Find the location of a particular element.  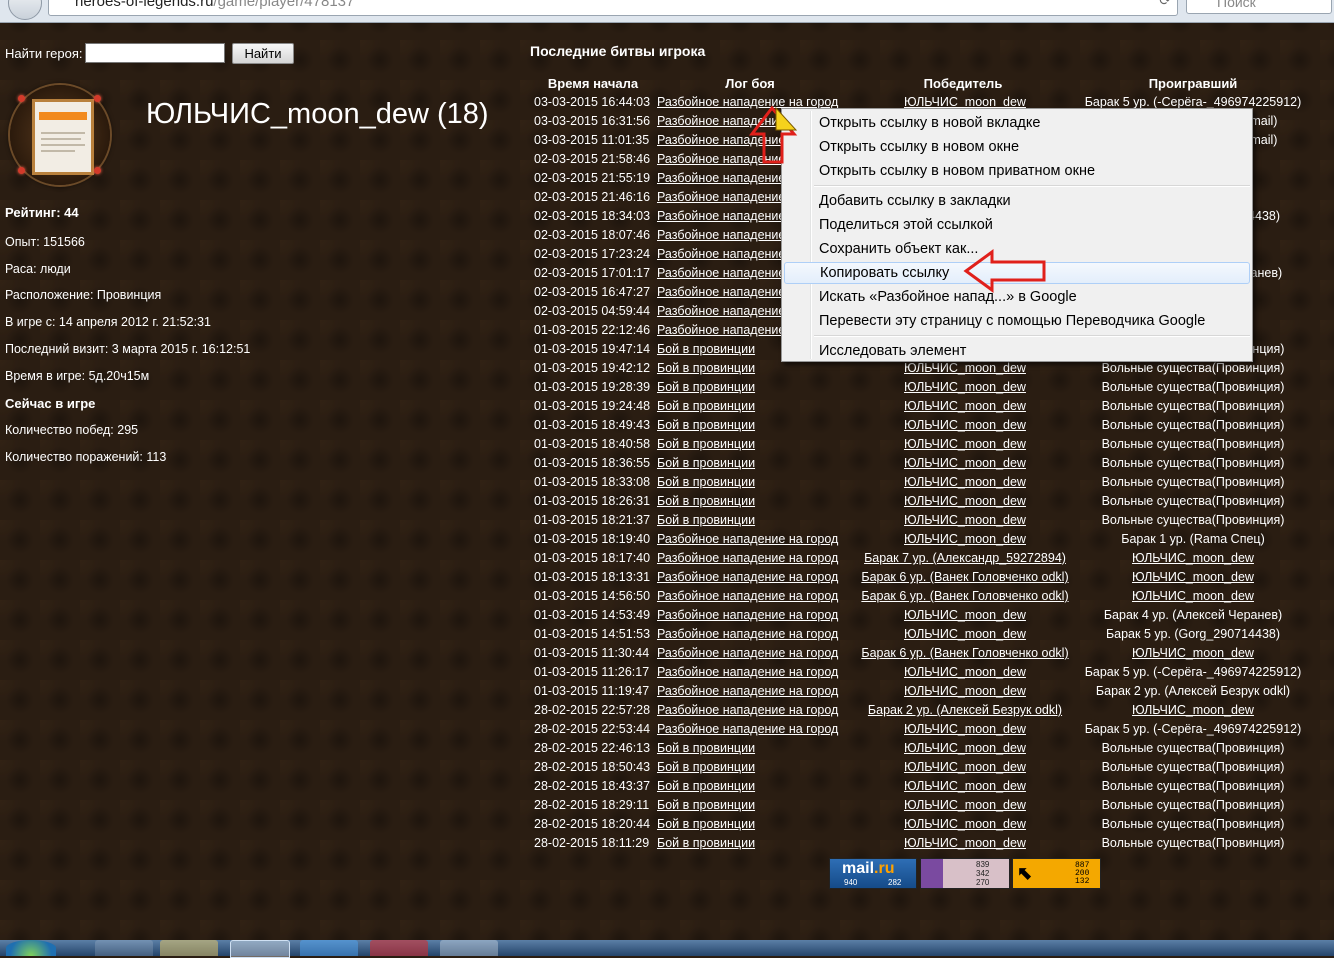

battle-winner: Барак 7 ур. (Александр_59272894) is located at coordinates (965, 558).